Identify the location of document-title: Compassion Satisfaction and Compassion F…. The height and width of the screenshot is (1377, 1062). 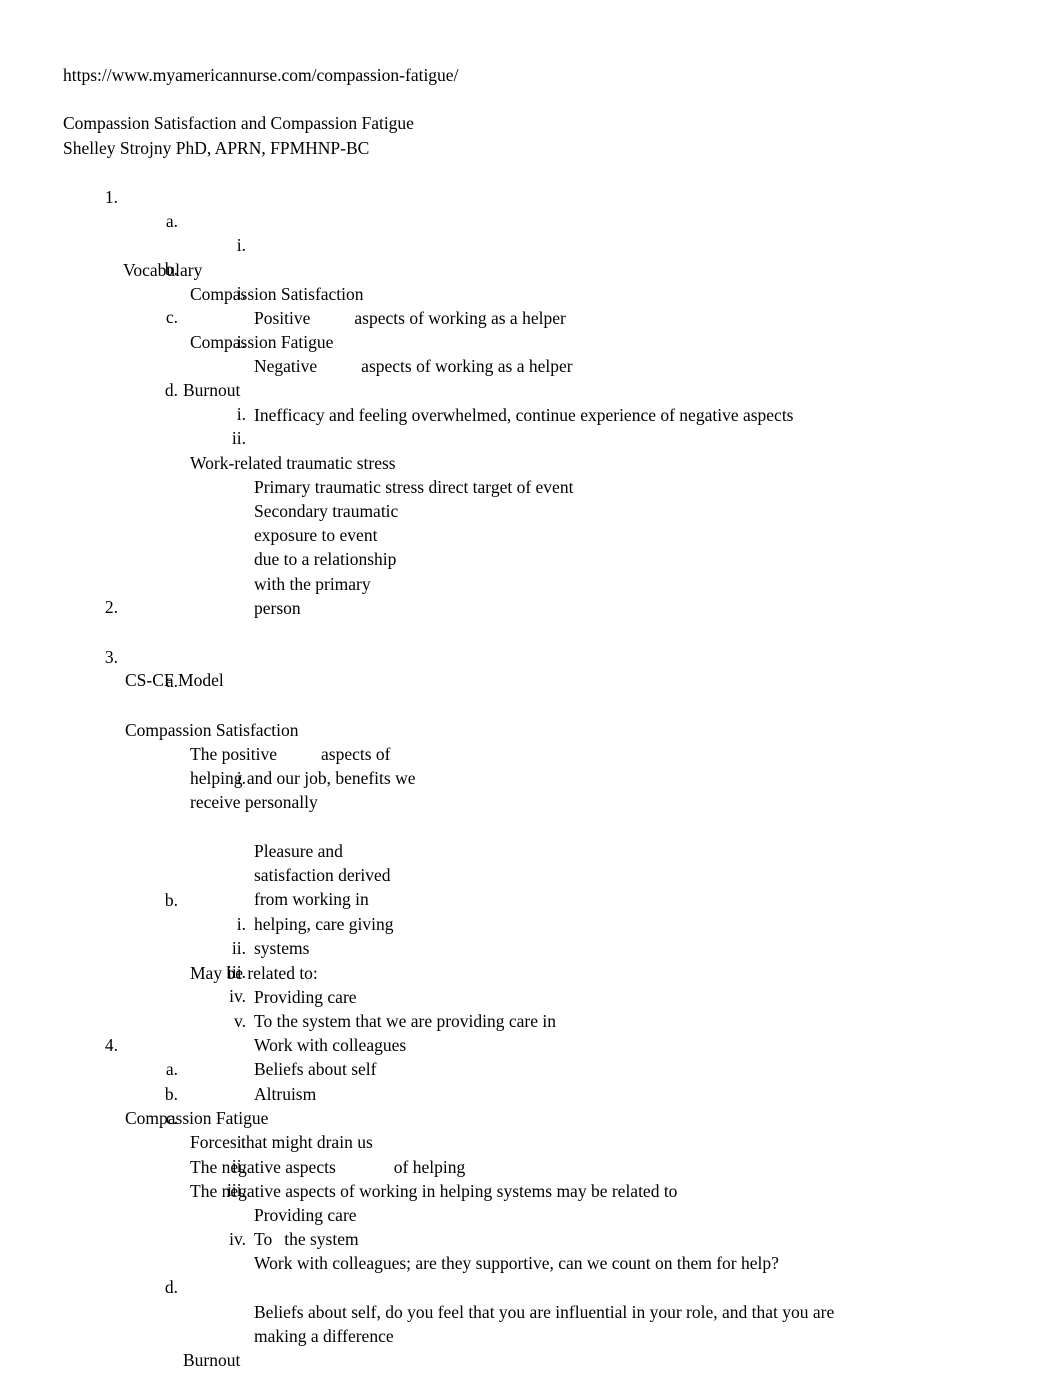
(238, 123).